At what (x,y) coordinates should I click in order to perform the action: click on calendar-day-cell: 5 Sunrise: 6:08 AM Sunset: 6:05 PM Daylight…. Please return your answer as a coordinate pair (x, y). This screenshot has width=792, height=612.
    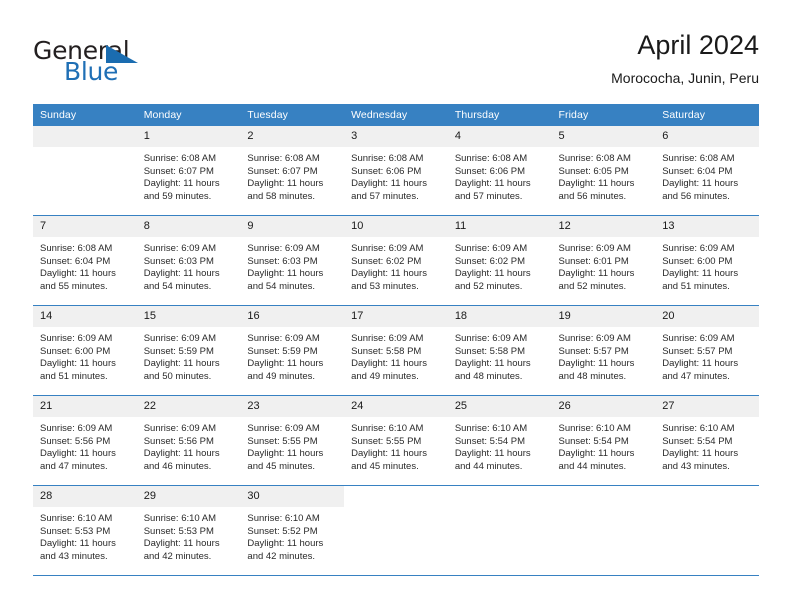
    Looking at the image, I should click on (603, 171).